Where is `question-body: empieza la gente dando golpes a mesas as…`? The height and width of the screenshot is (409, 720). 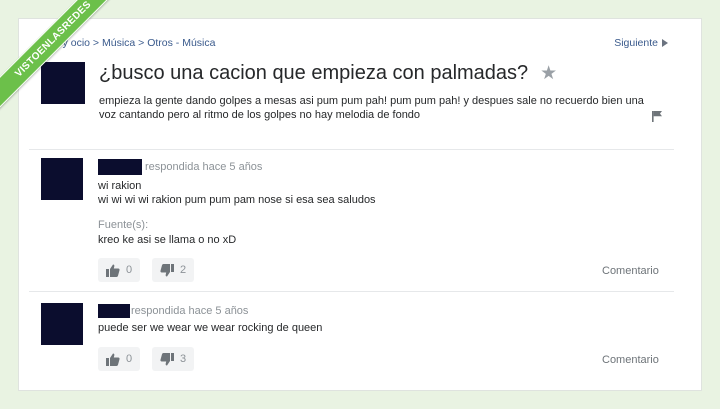
question-body: empieza la gente dando golpes a mesas as… is located at coordinates (371, 108).